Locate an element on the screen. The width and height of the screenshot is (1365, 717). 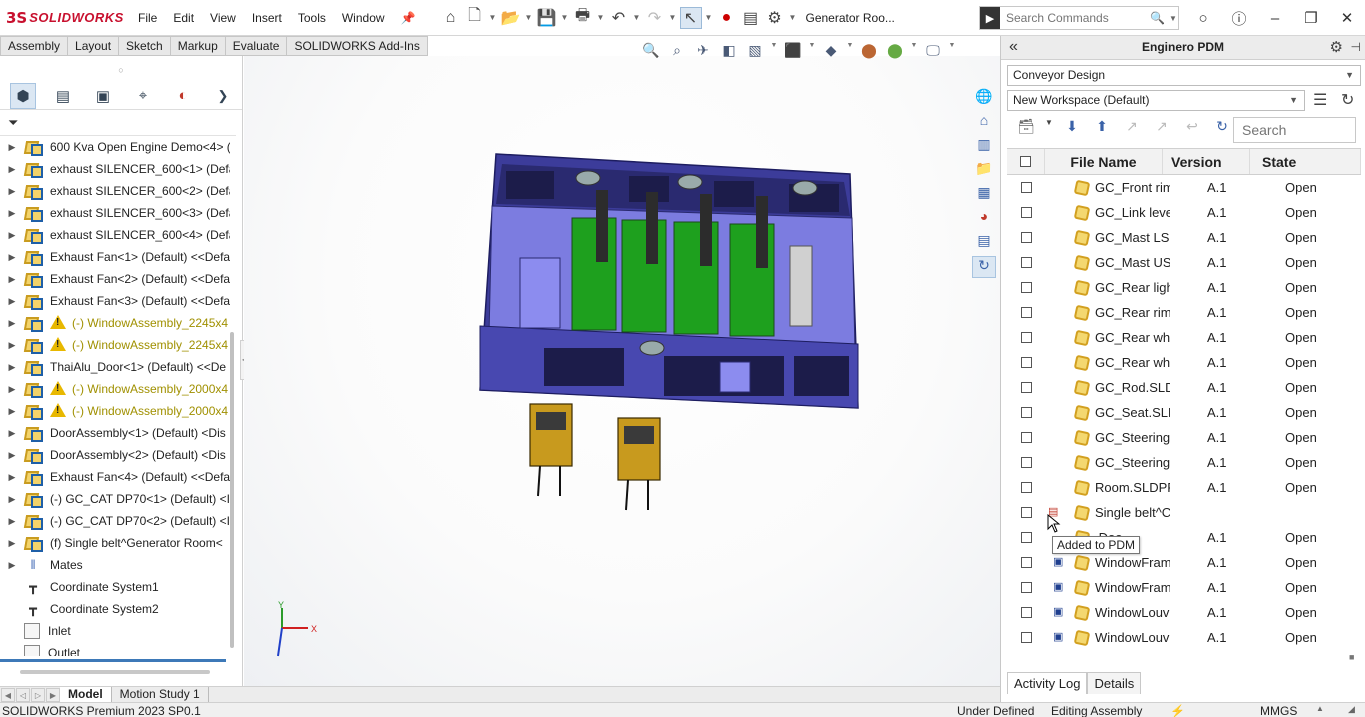
resize-grip-icon: ◢ is located at coordinates (1351, 709).